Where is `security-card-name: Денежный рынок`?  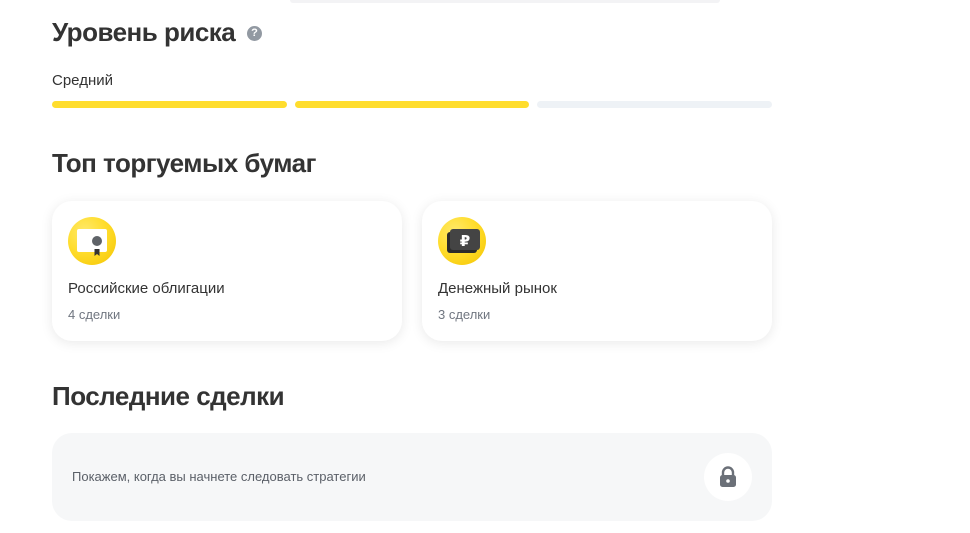
security-card-name: Денежный рынок is located at coordinates (497, 288).